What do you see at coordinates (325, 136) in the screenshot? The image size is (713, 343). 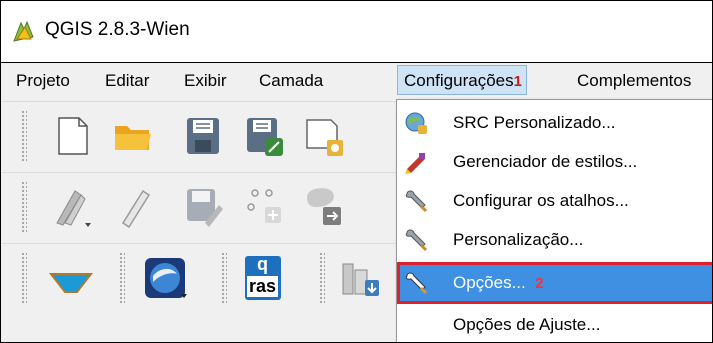 I see `new-print-composer-icon` at bounding box center [325, 136].